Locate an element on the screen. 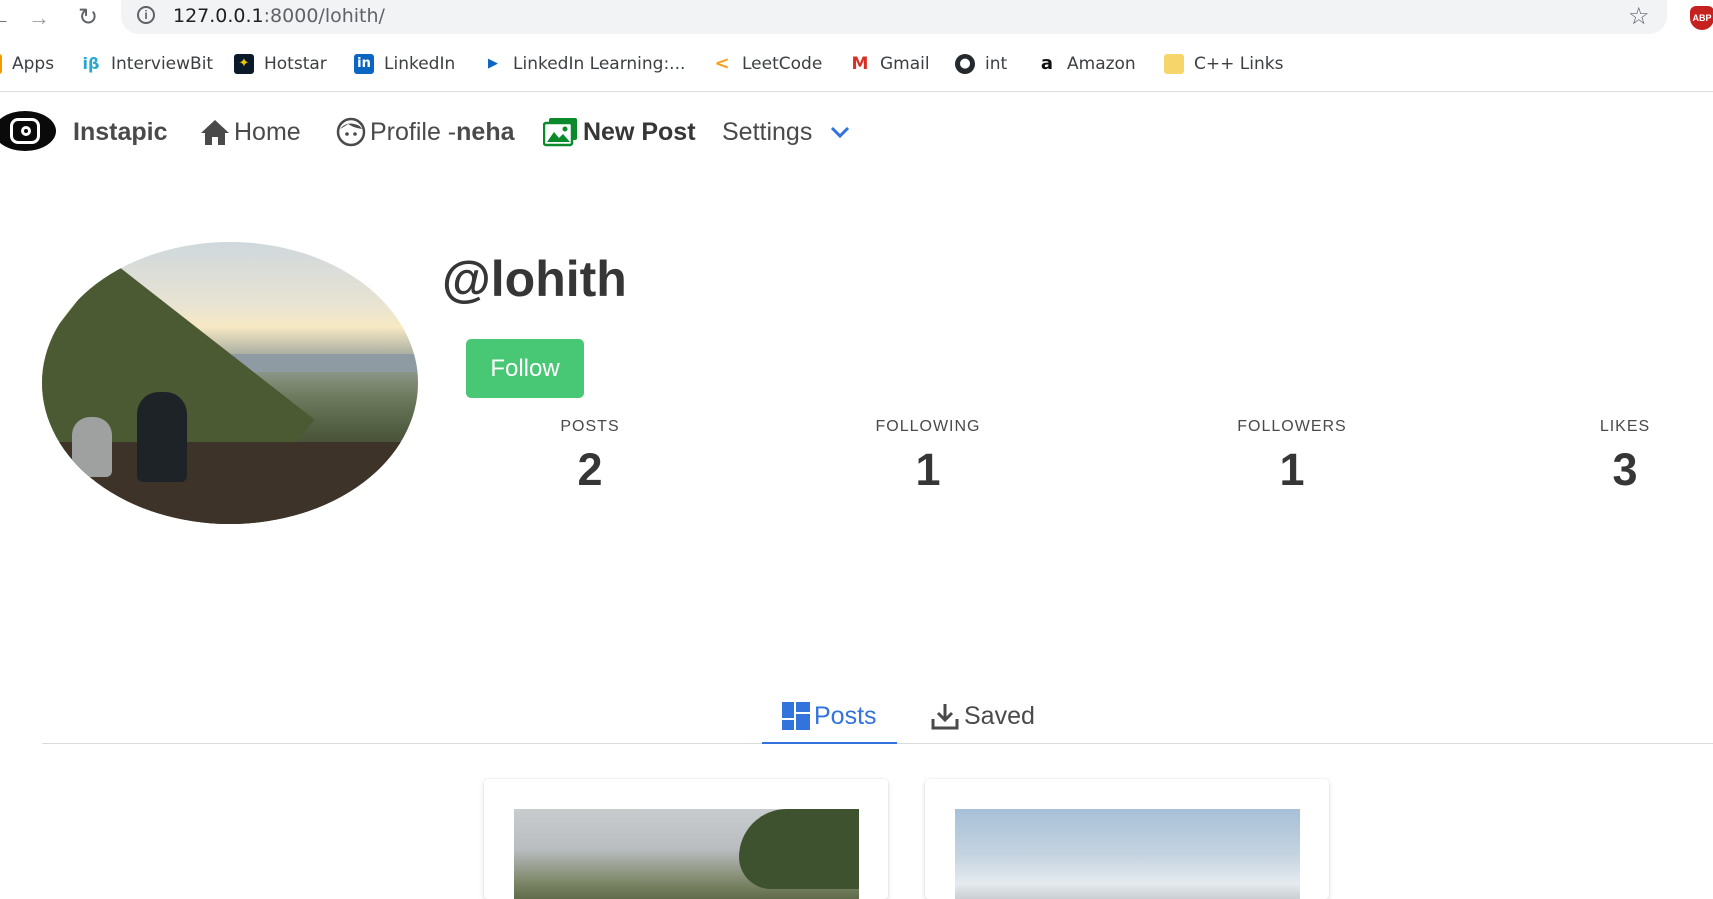 The image size is (1713, 899). bookmark-label: Apps is located at coordinates (33, 64).